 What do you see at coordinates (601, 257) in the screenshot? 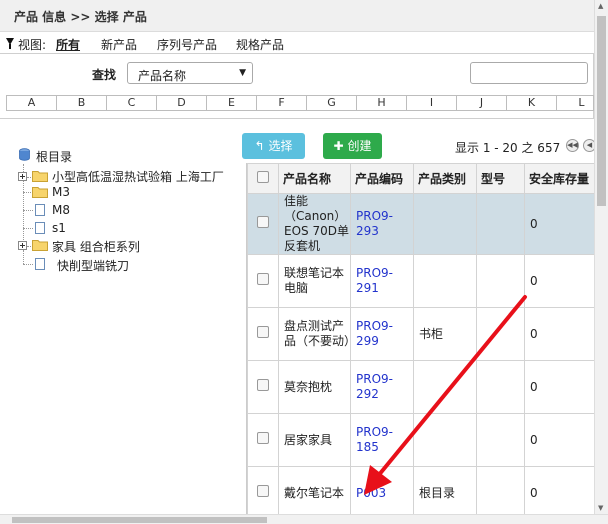
I see `vertical-scrollbar: ▲ ▼` at bounding box center [601, 257].